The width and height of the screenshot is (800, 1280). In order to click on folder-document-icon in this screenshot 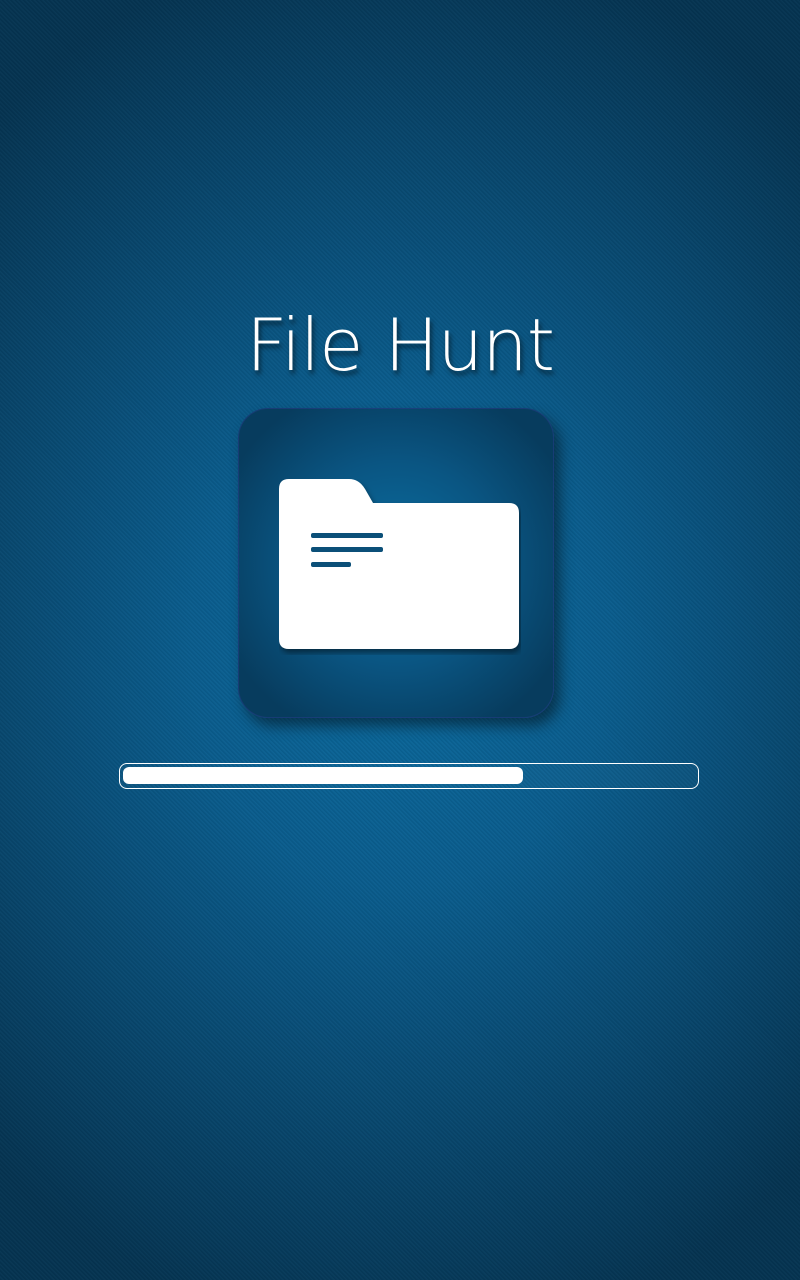, I will do `click(399, 564)`.